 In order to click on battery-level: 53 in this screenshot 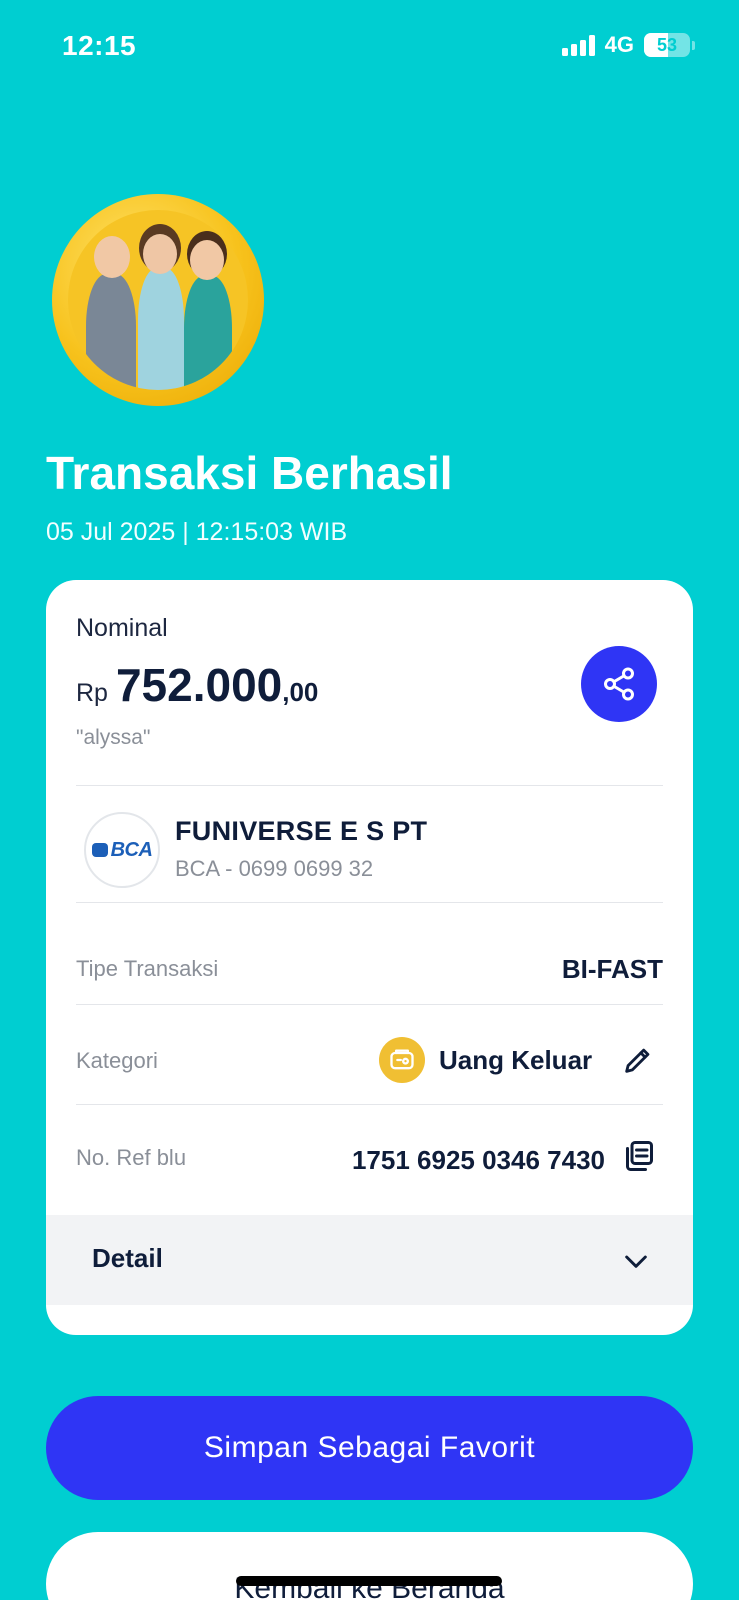, I will do `click(667, 45)`.